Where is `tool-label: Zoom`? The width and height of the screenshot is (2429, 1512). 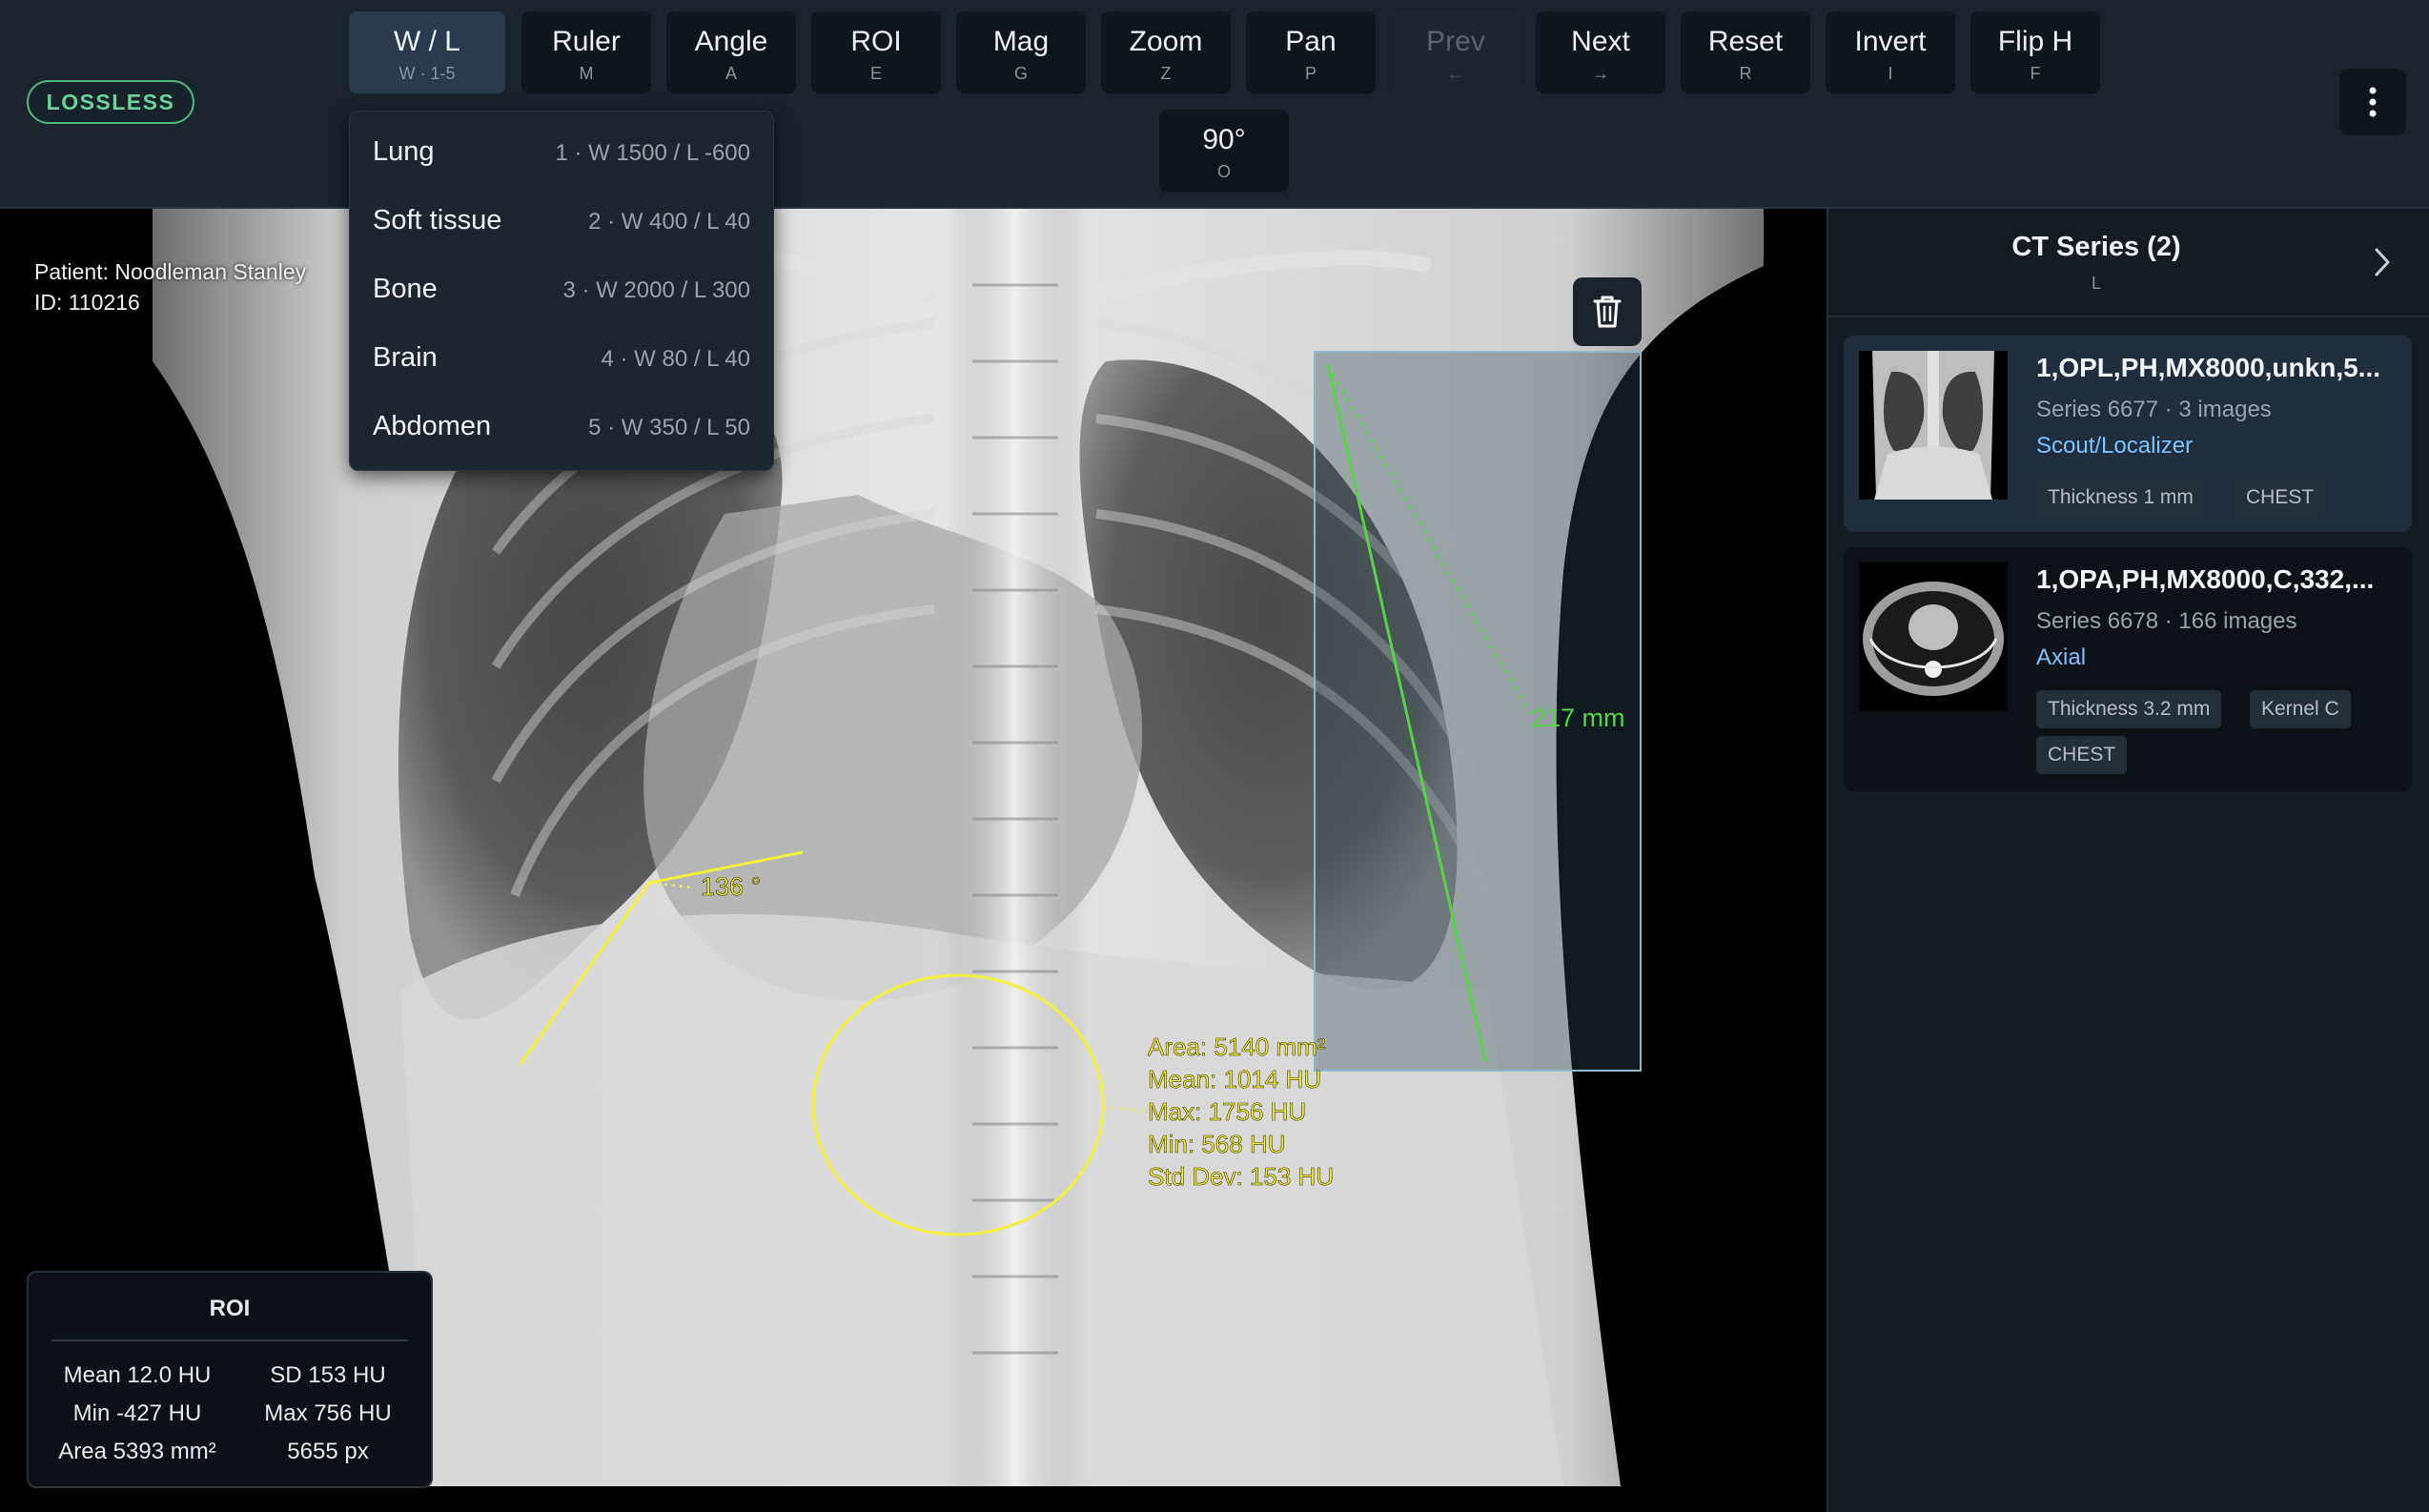
tool-label: Zoom is located at coordinates (1166, 41).